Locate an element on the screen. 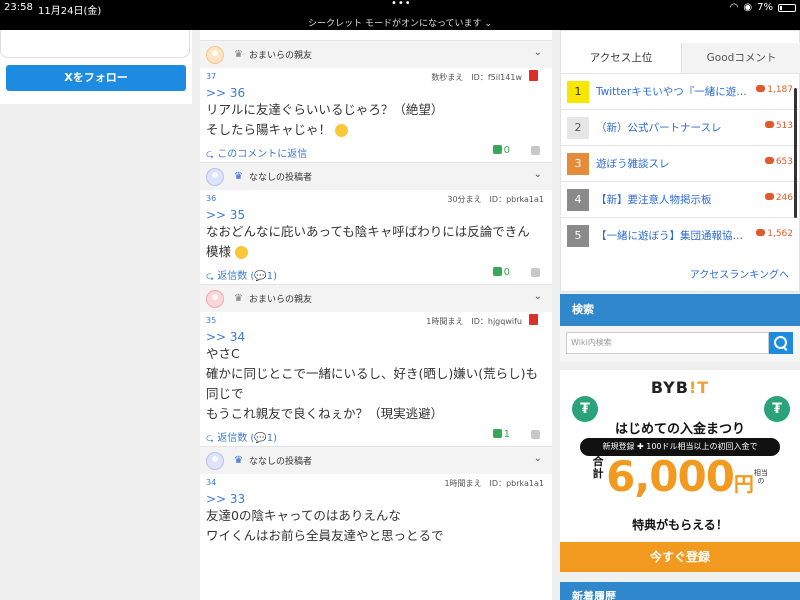 The image size is (800, 600). comment-line-text: そしたら陽キャじゃ！ is located at coordinates (269, 129).